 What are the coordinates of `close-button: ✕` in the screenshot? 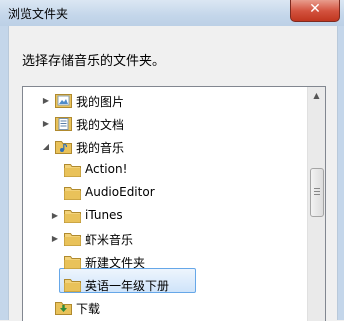 It's located at (315, 11).